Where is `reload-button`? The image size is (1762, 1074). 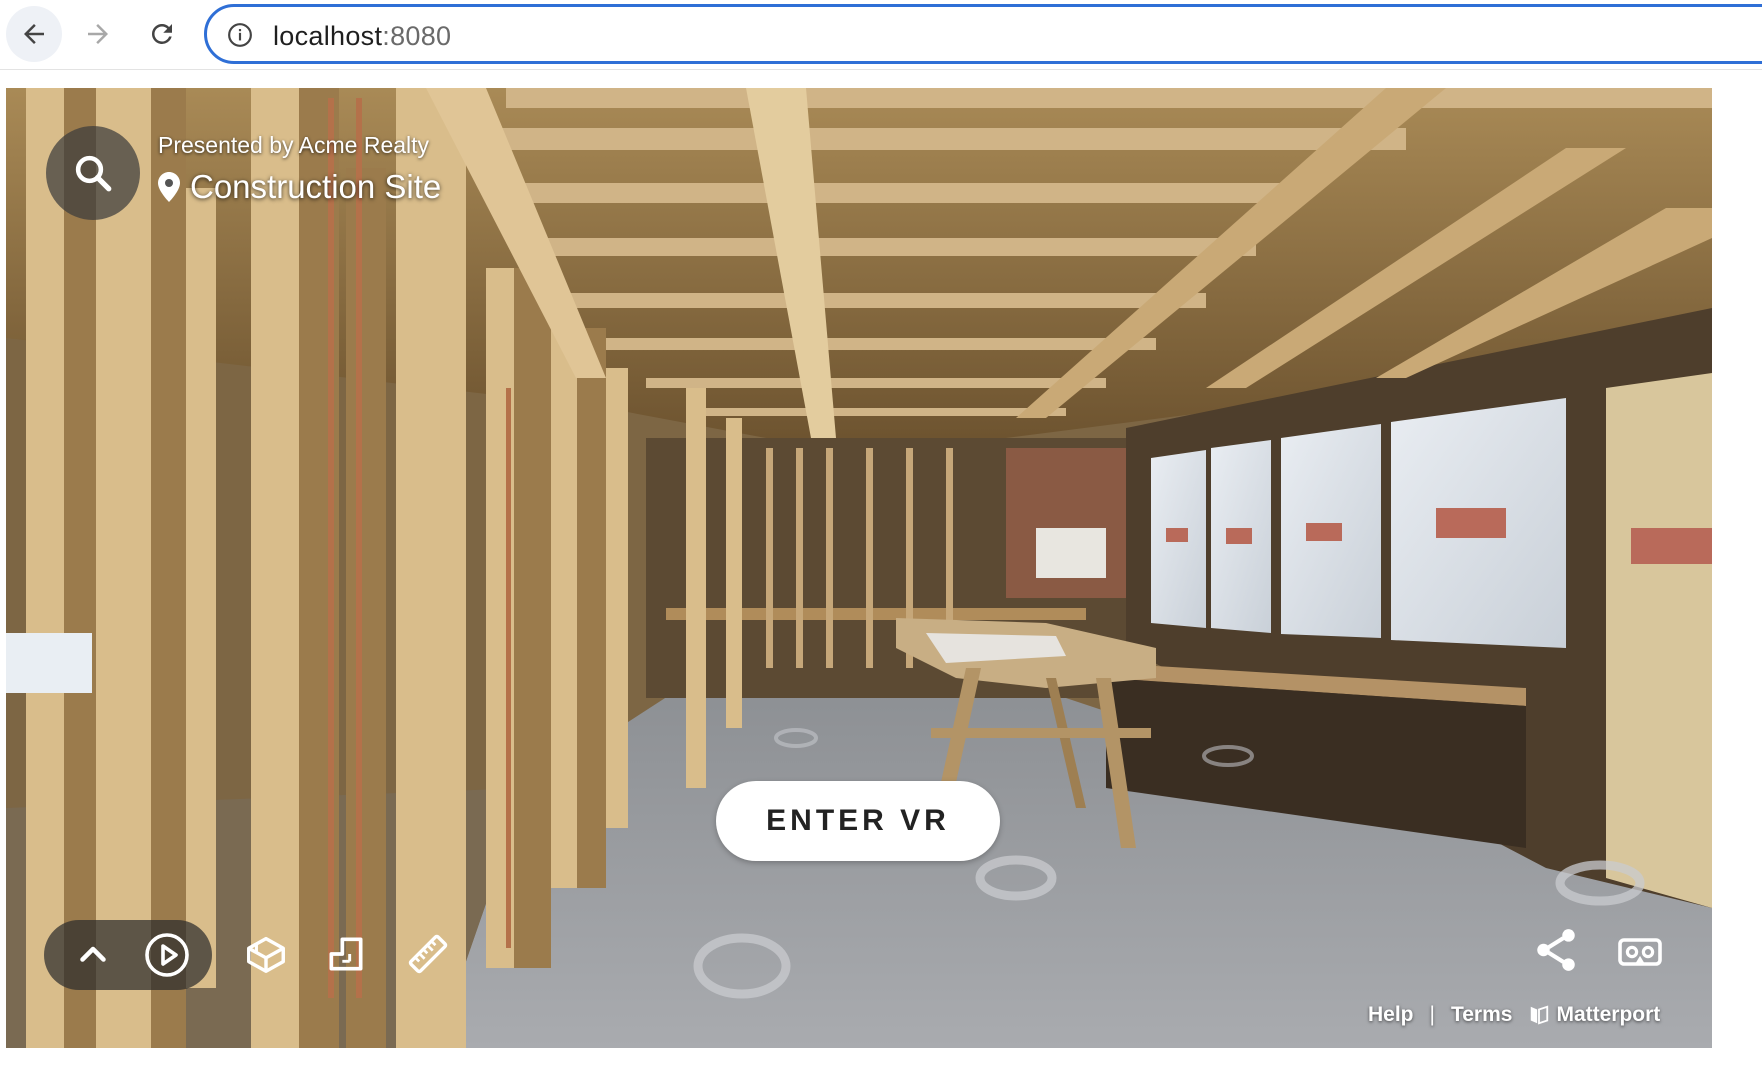 reload-button is located at coordinates (162, 34).